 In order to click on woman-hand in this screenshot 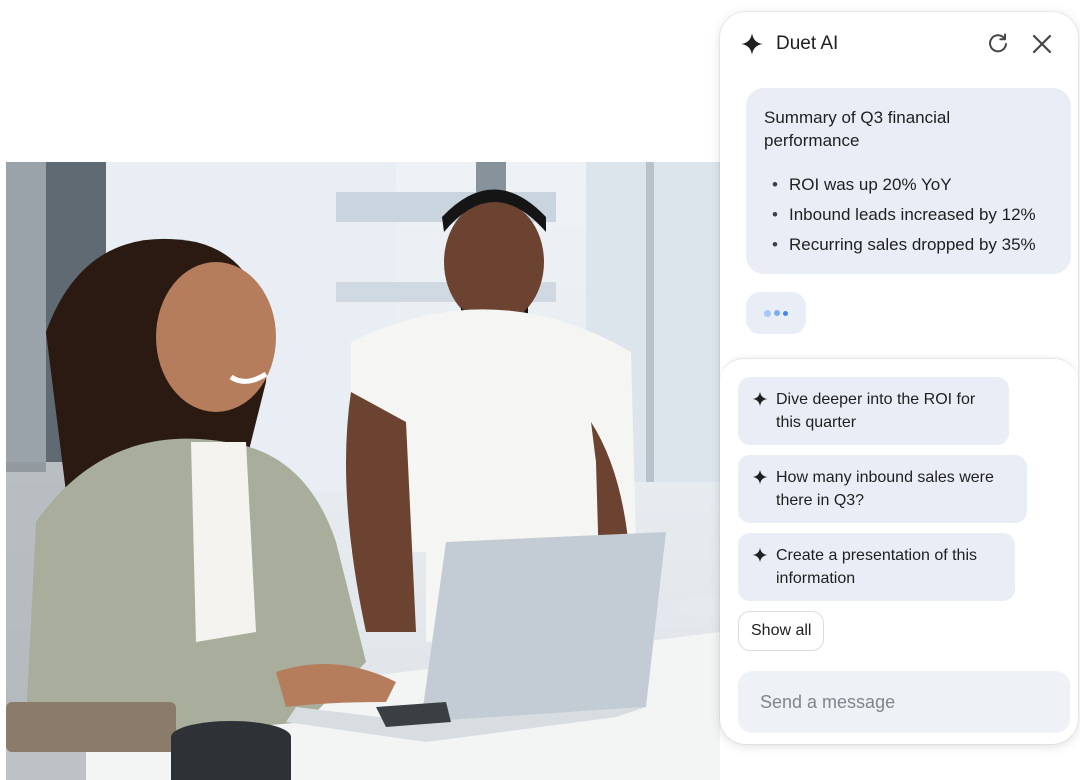, I will do `click(336, 685)`.